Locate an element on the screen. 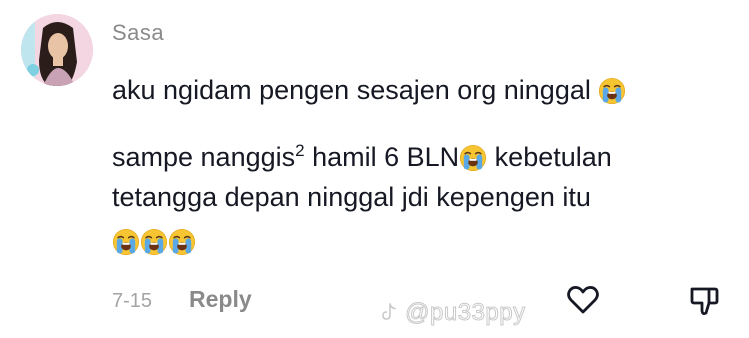 This screenshot has width=749, height=338. comment-footer: 7-15 Reply @pu33ppy is located at coordinates (422, 305).